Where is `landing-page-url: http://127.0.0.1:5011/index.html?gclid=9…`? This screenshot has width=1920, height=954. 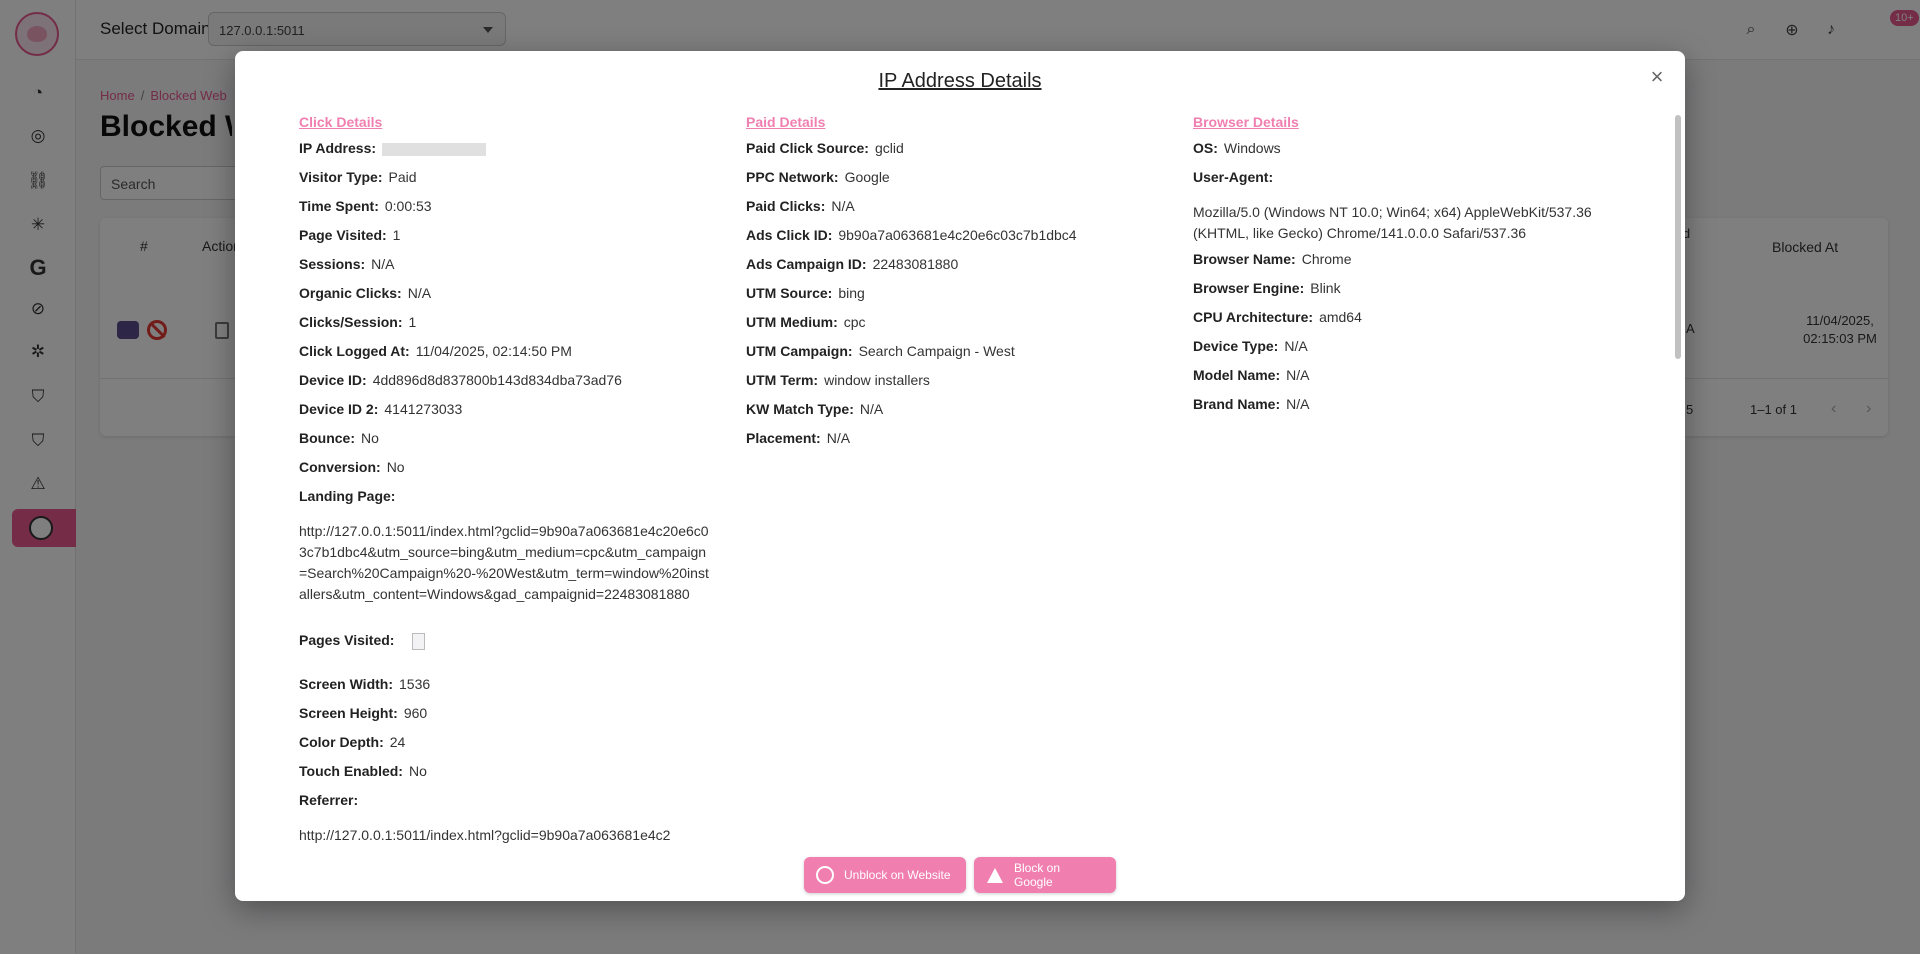 landing-page-url: http://127.0.0.1:5011/index.html?gclid=9… is located at coordinates (504, 562).